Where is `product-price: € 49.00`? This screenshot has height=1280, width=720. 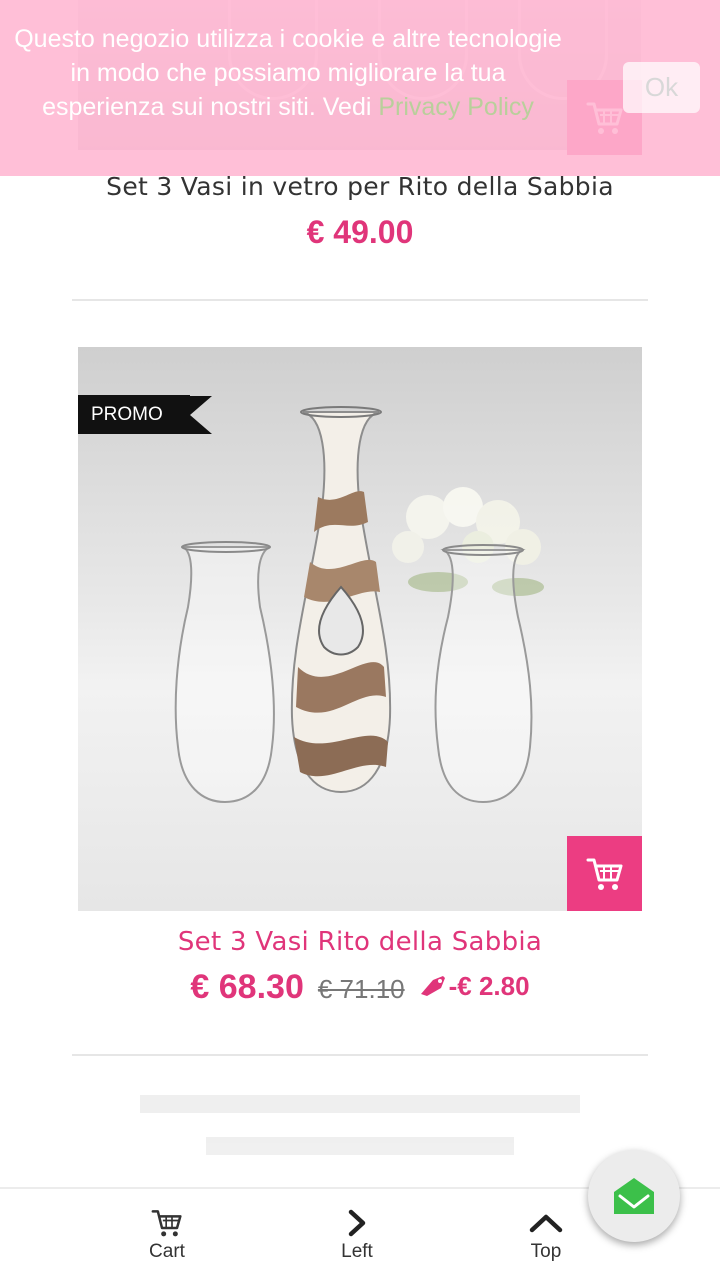 product-price: € 49.00 is located at coordinates (360, 232).